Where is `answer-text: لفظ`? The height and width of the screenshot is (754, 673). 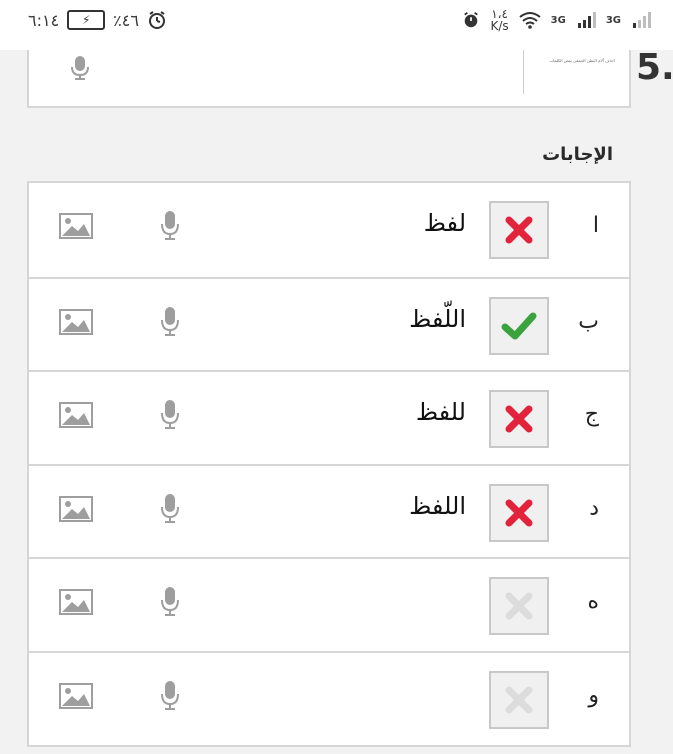
answer-text: لفظ is located at coordinates (445, 223).